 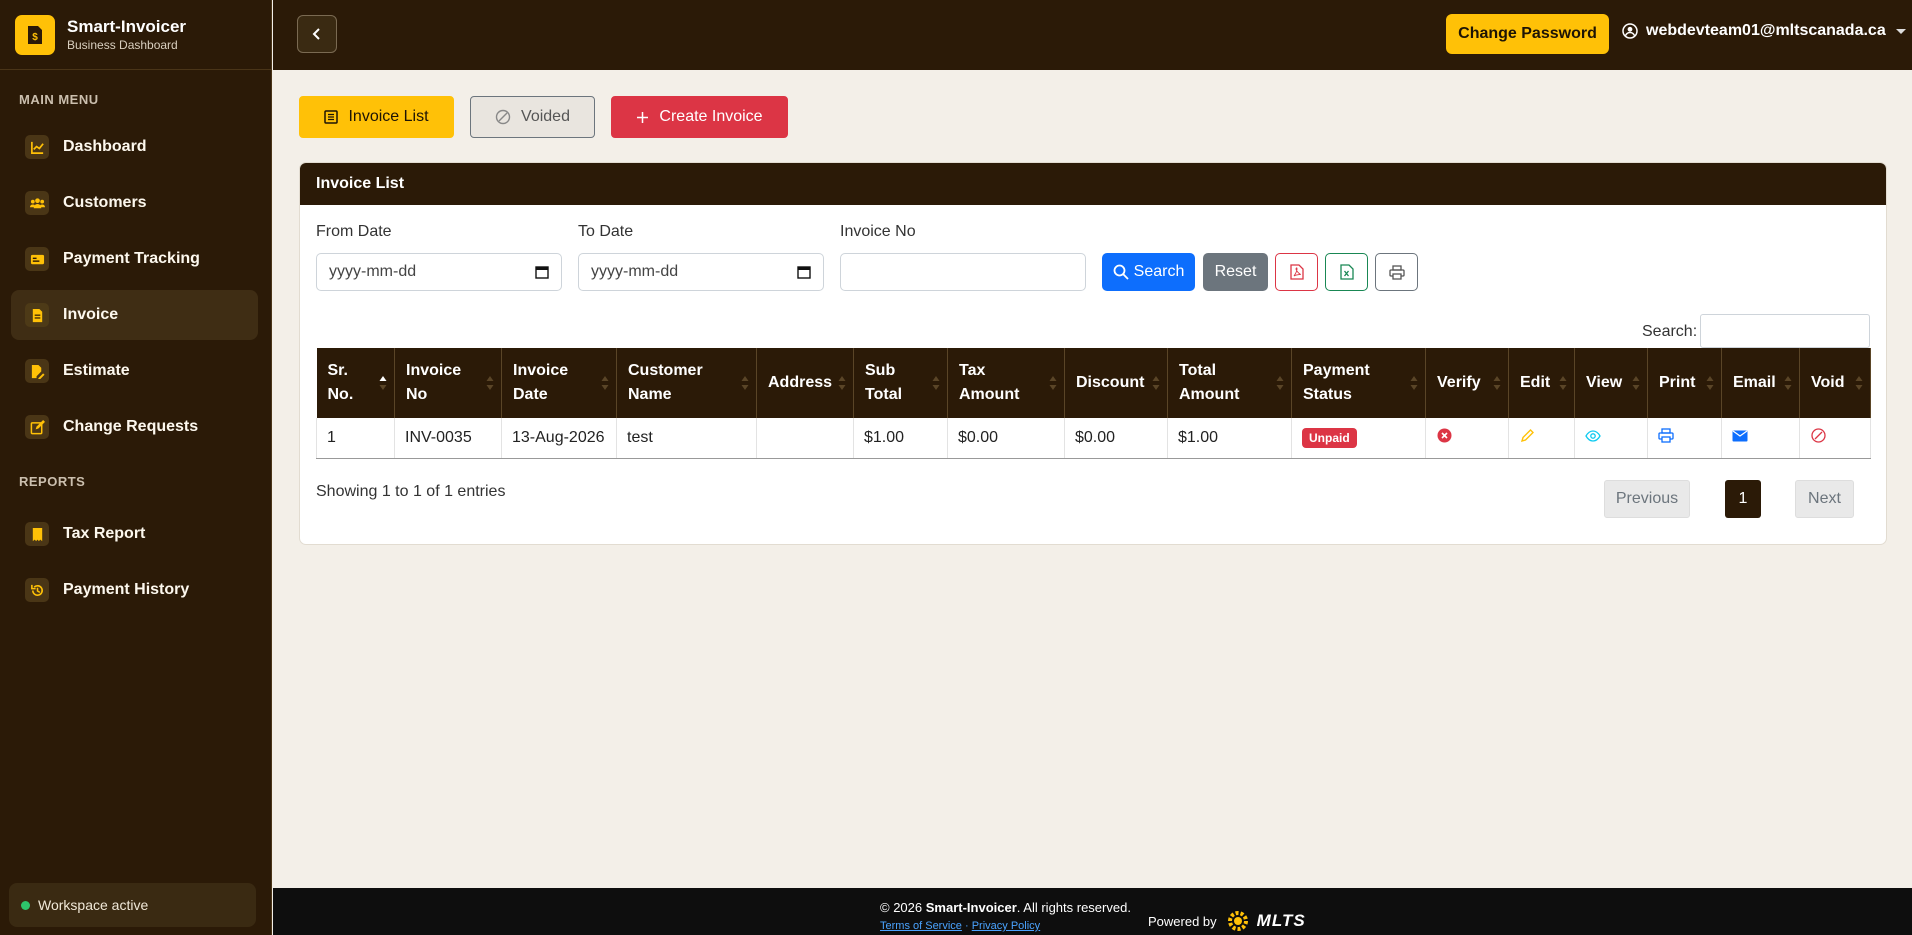 What do you see at coordinates (1296, 272) in the screenshot?
I see `export-pdf-button` at bounding box center [1296, 272].